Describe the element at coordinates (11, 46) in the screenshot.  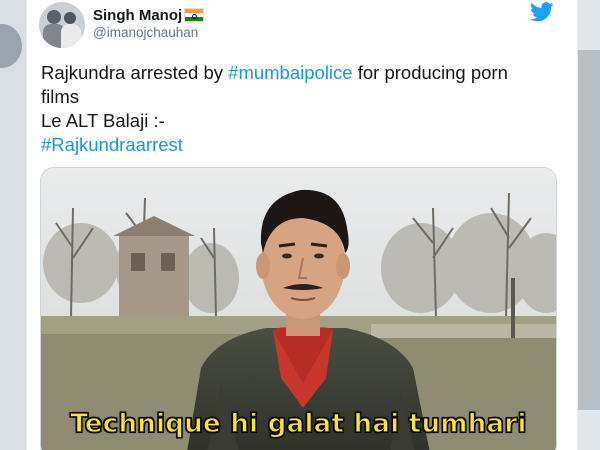
I see `background-avatar-fragment` at that location.